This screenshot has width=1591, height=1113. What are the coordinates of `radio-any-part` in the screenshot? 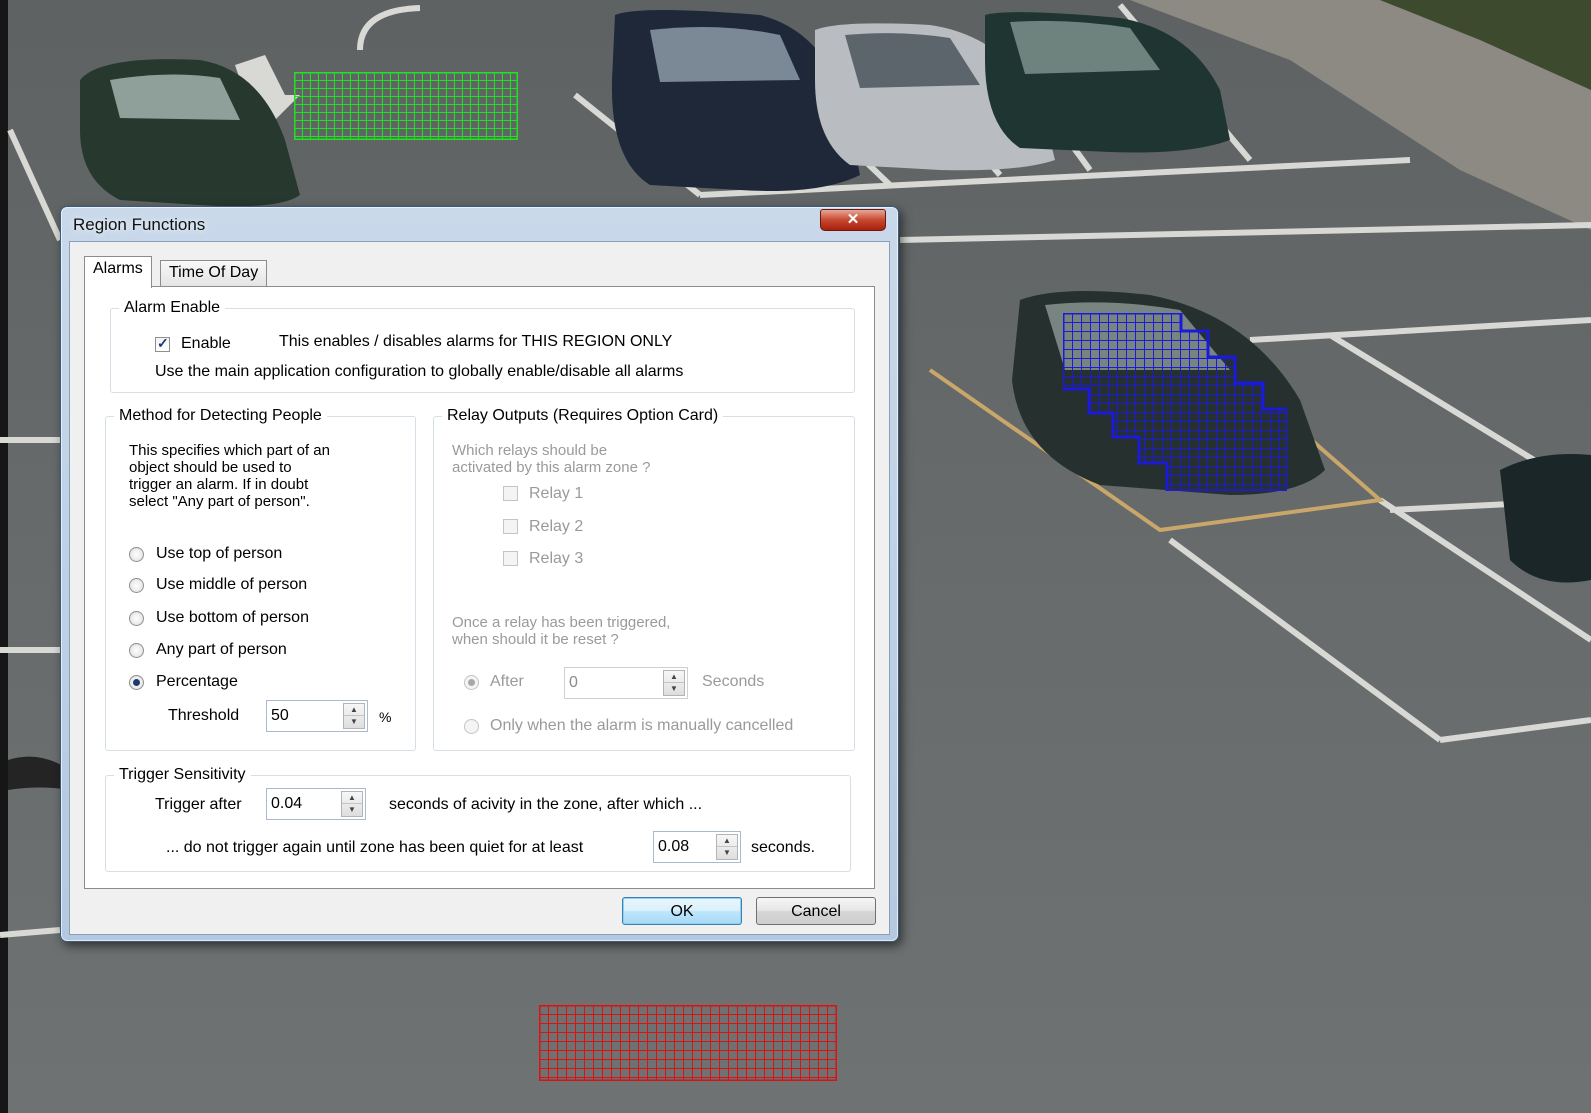 It's located at (136, 650).